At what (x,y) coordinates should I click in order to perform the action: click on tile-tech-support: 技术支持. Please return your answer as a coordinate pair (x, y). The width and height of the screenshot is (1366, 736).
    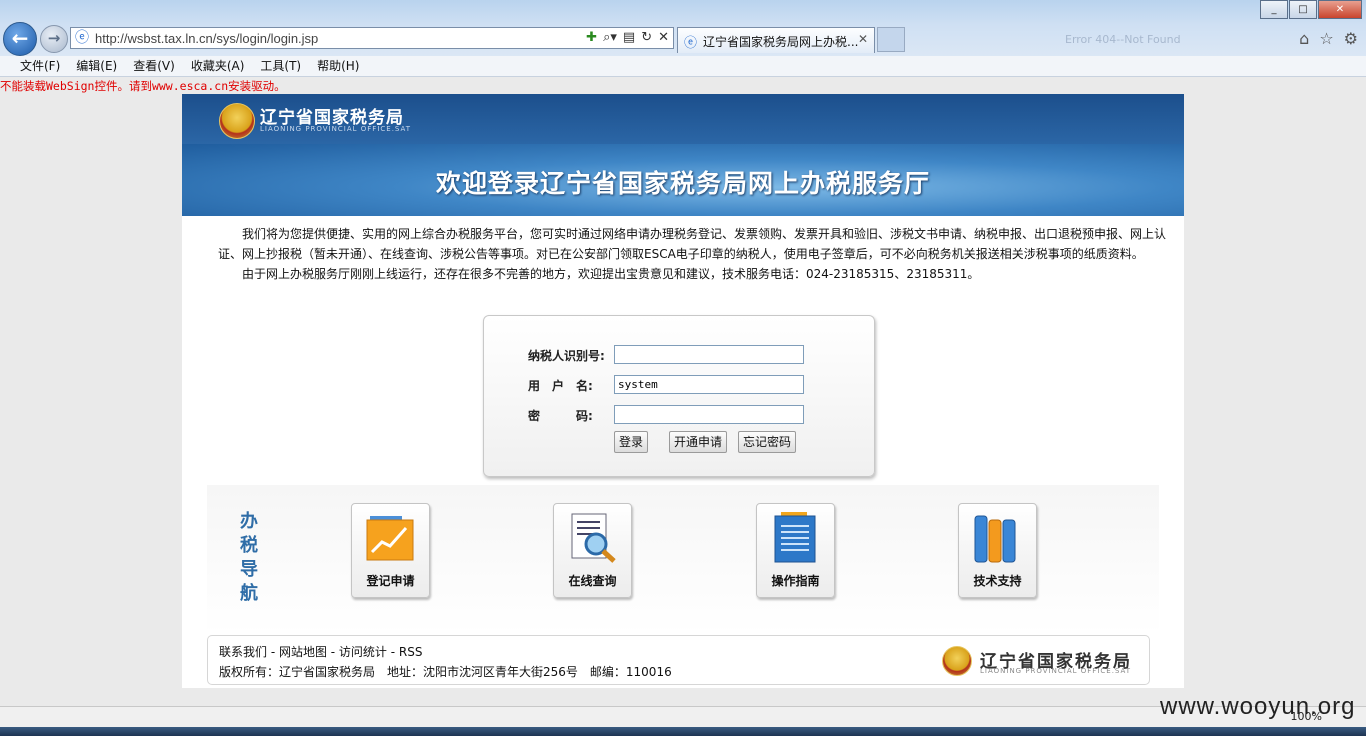
    Looking at the image, I should click on (997, 550).